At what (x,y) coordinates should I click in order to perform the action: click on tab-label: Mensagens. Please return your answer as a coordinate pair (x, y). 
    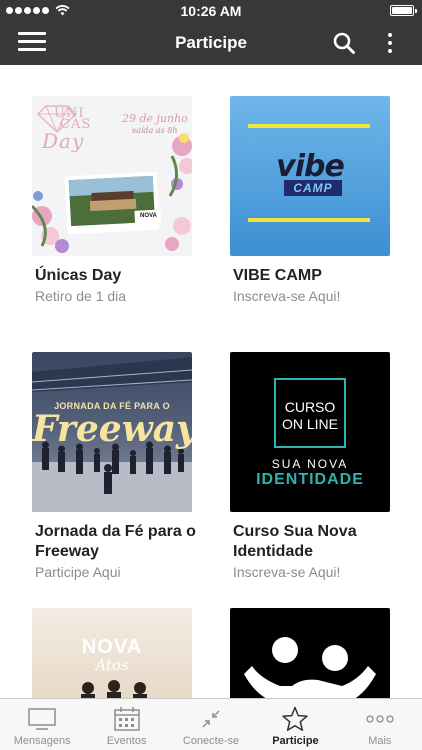
    Looking at the image, I should click on (42, 741).